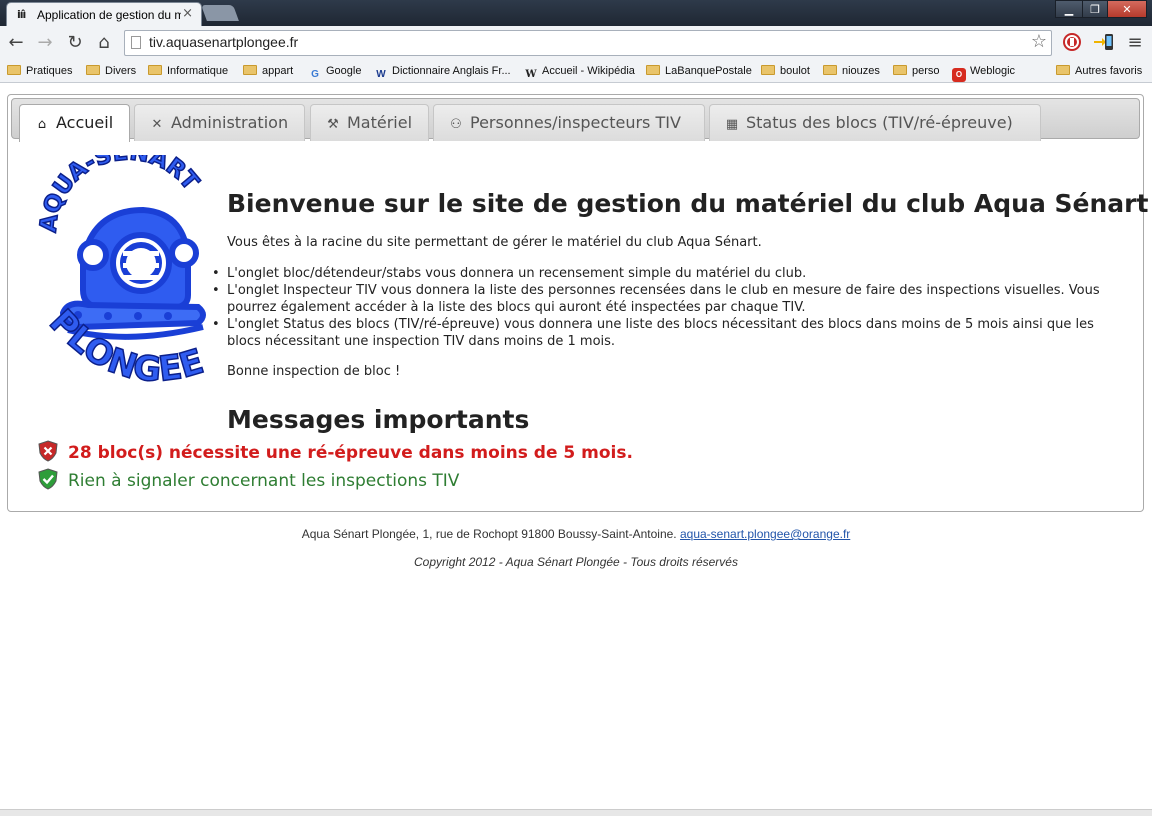  I want to click on tab-accueil: ⌂ Accueil, so click(74, 123).